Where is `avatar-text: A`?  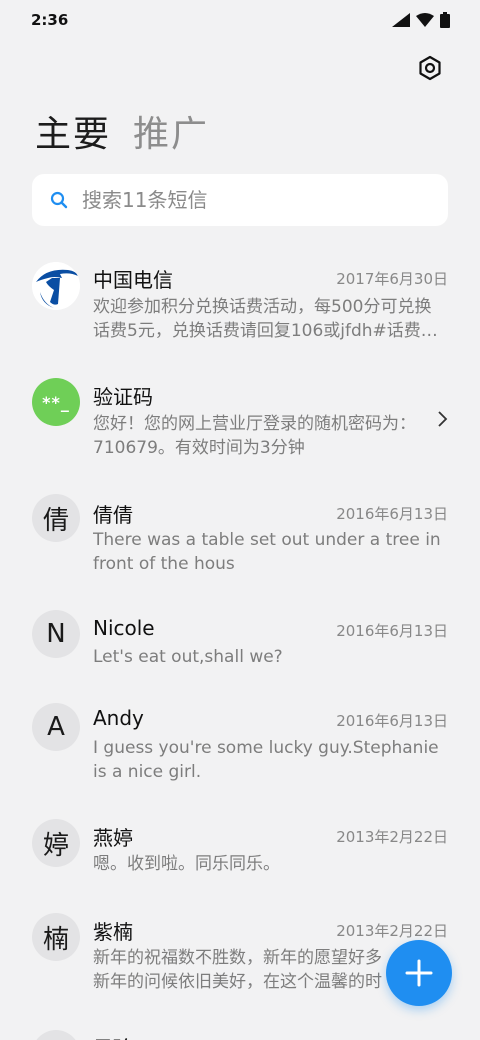
avatar-text: A is located at coordinates (56, 727).